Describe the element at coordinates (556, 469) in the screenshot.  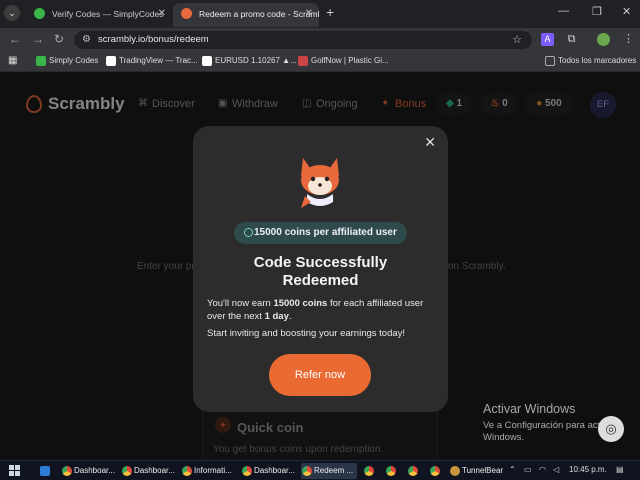
I see `volume-icon: ◁` at that location.